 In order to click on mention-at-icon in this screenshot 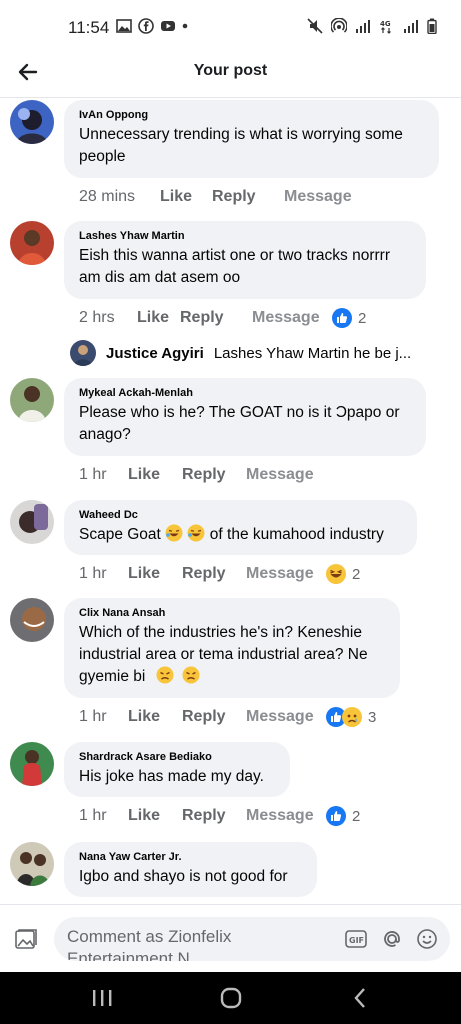, I will do `click(392, 939)`.